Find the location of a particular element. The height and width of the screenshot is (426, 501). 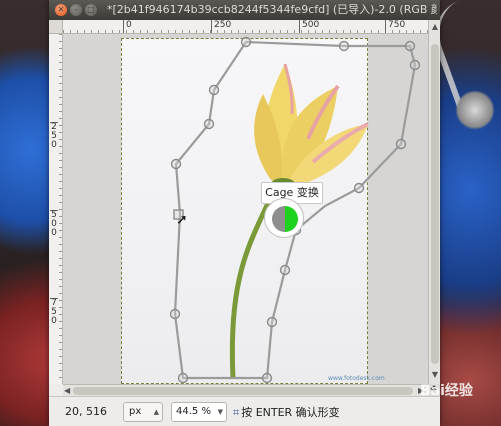

zoom-value: 44.5 % is located at coordinates (193, 411).